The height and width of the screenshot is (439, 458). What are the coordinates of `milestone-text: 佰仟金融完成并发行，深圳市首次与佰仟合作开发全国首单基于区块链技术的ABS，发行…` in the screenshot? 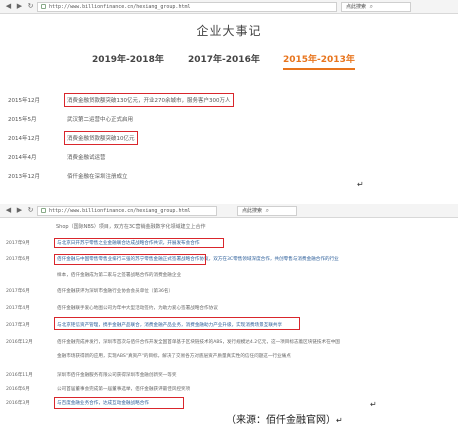 It's located at (198, 342).